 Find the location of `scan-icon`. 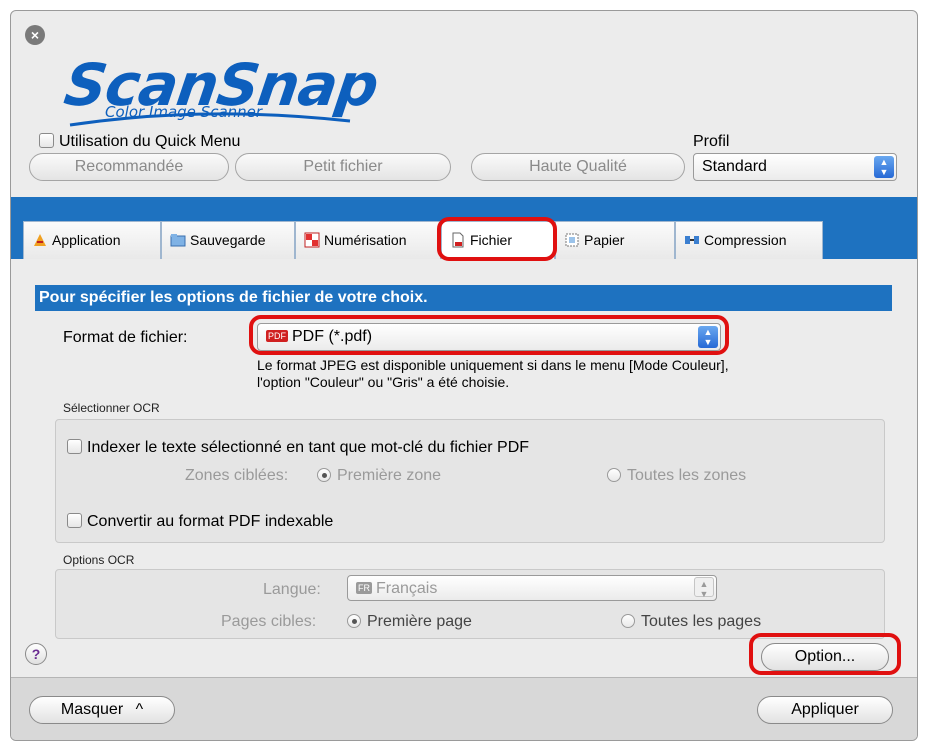

scan-icon is located at coordinates (312, 240).